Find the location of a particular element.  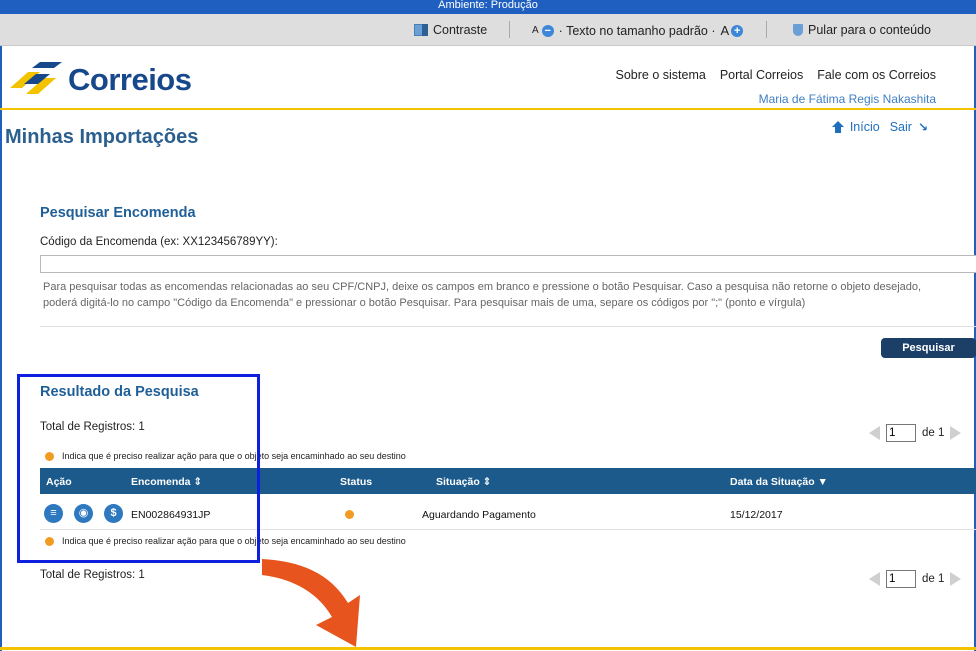

font-size-label: · Texto no tamanho padrão · is located at coordinates (637, 30).